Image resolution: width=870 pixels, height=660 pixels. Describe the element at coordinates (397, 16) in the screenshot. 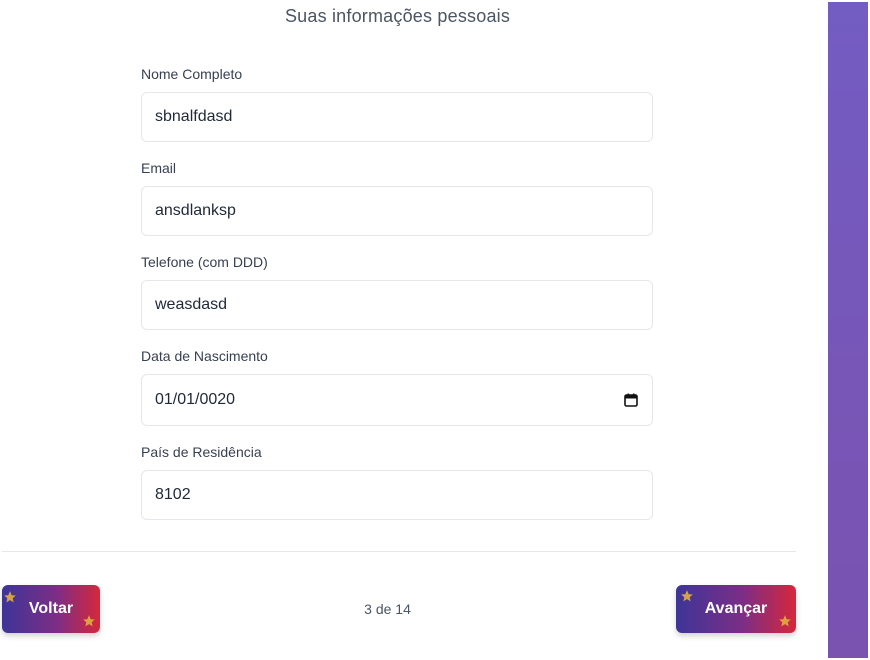

I see `section-title: Suas informações pessoais` at that location.